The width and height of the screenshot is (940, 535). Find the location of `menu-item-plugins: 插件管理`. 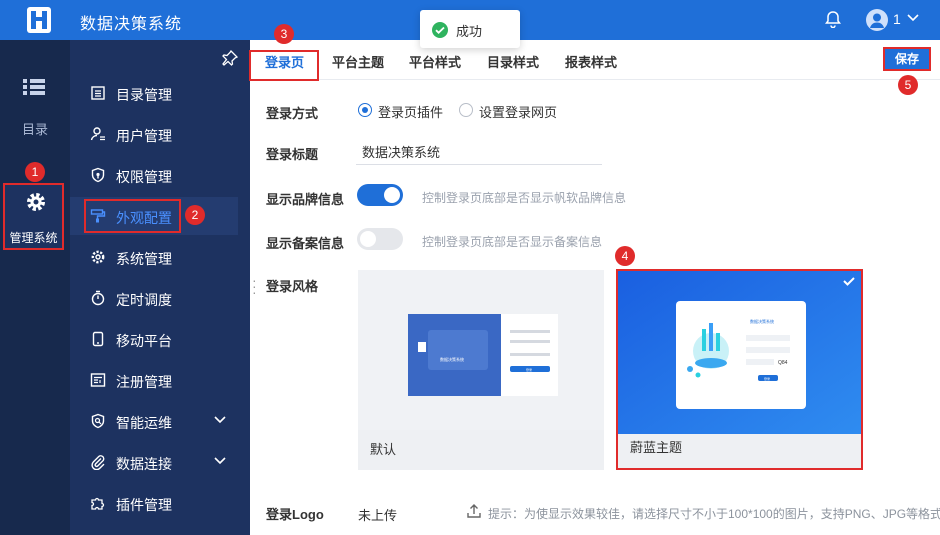

menu-item-plugins: 插件管理 is located at coordinates (154, 503).